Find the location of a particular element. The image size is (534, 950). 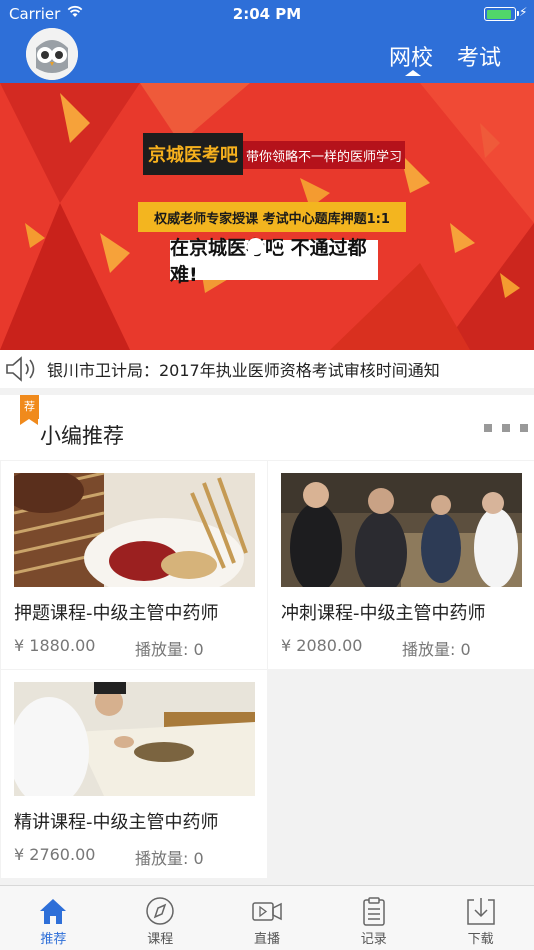

video-camera-icon is located at coordinates (267, 911).